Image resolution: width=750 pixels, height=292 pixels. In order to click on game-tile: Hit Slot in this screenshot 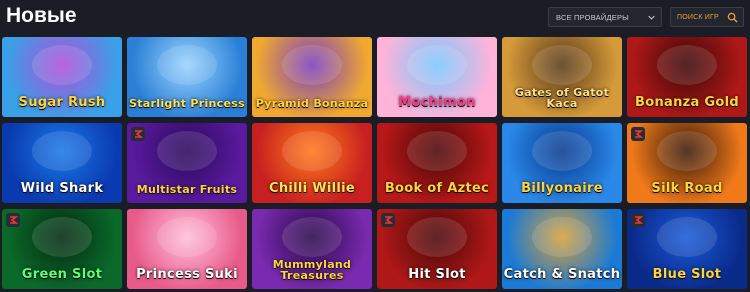, I will do `click(437, 249)`.